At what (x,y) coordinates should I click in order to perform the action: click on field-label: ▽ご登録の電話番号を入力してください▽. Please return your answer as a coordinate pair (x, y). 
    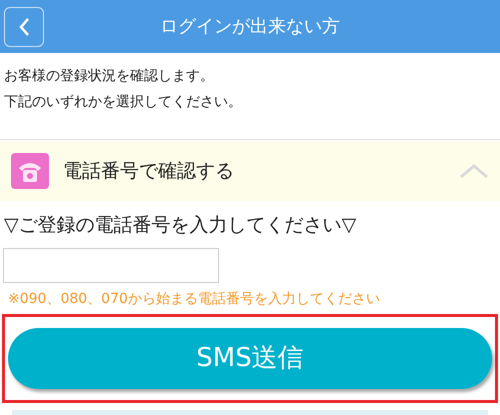
    Looking at the image, I should click on (180, 225).